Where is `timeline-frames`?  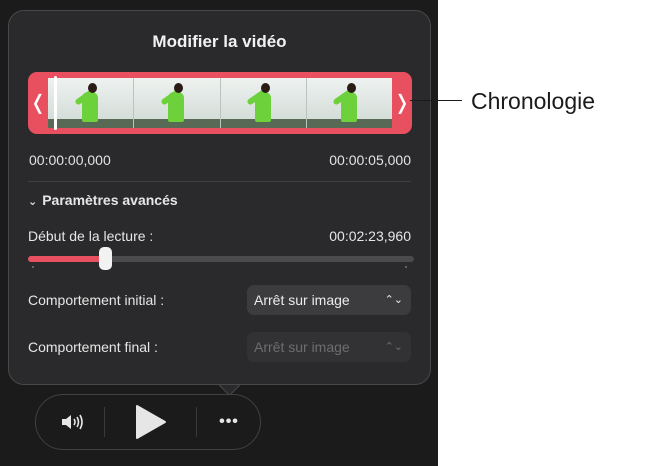 timeline-frames is located at coordinates (220, 103).